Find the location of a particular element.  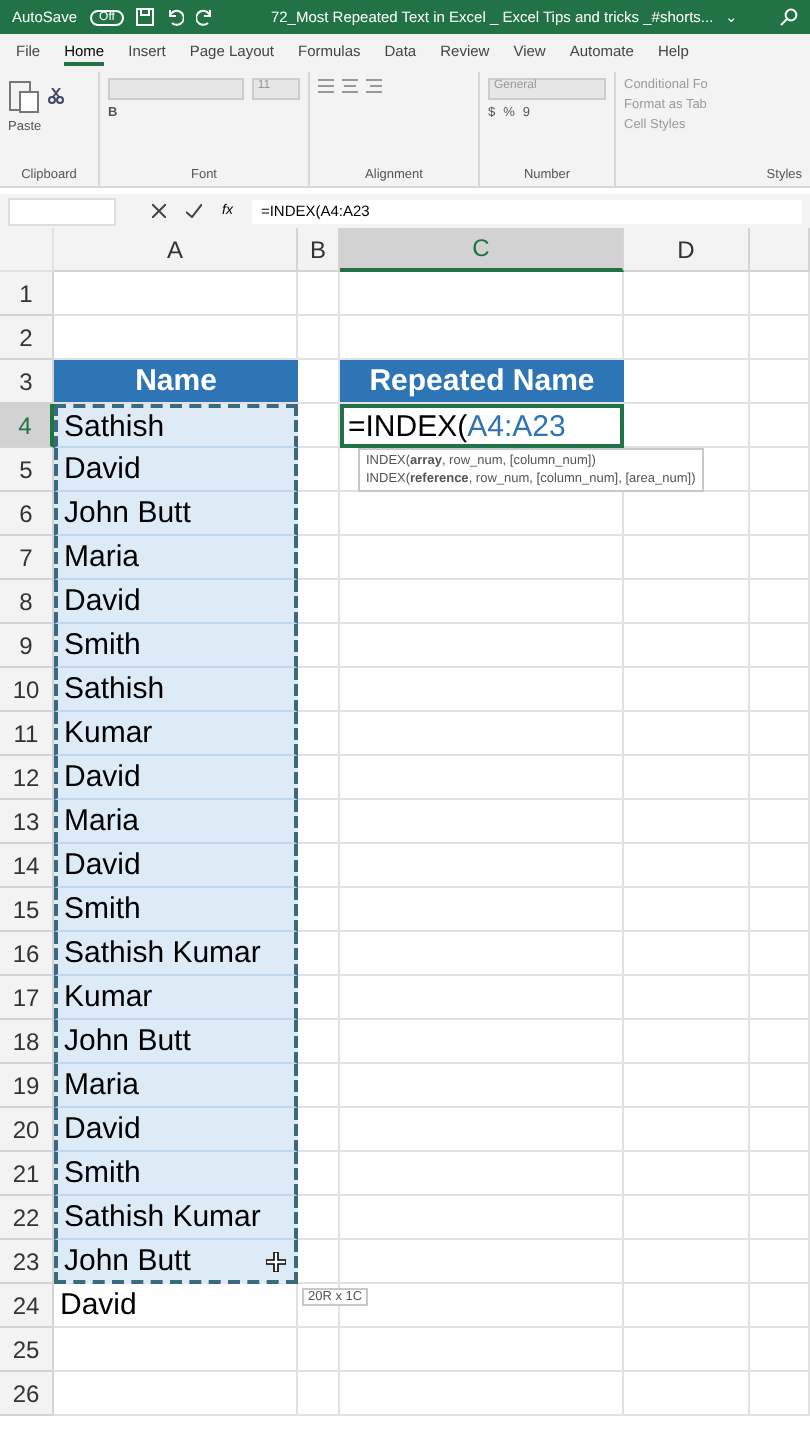

row-header: 2 is located at coordinates (27, 338).